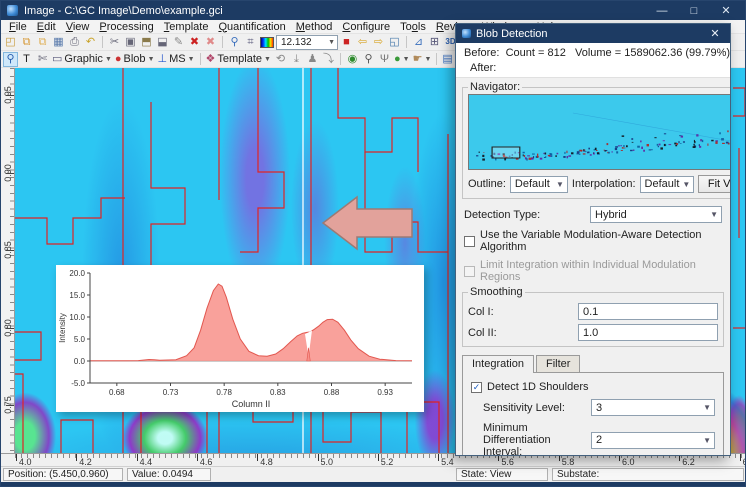 The height and width of the screenshot is (487, 746). I want to click on text-tool-icon: T, so click(26, 59).